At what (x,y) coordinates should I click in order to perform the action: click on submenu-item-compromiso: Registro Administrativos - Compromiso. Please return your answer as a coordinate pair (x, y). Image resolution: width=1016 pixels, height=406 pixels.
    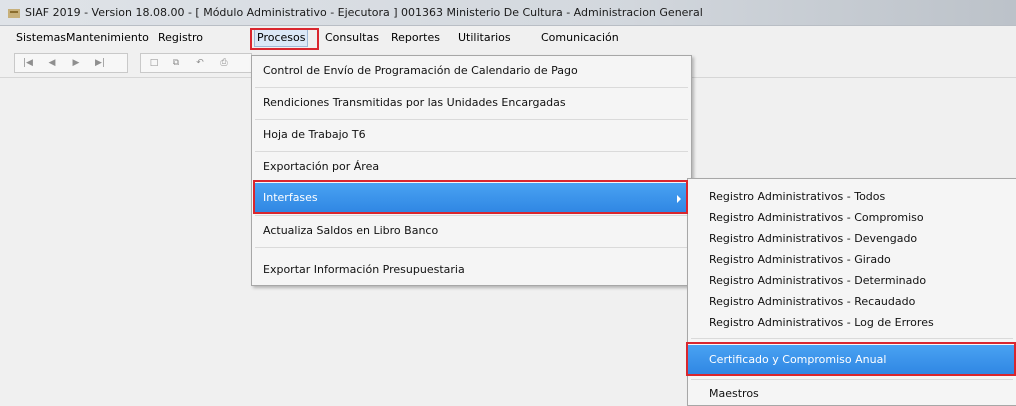
    Looking at the image, I should click on (852, 217).